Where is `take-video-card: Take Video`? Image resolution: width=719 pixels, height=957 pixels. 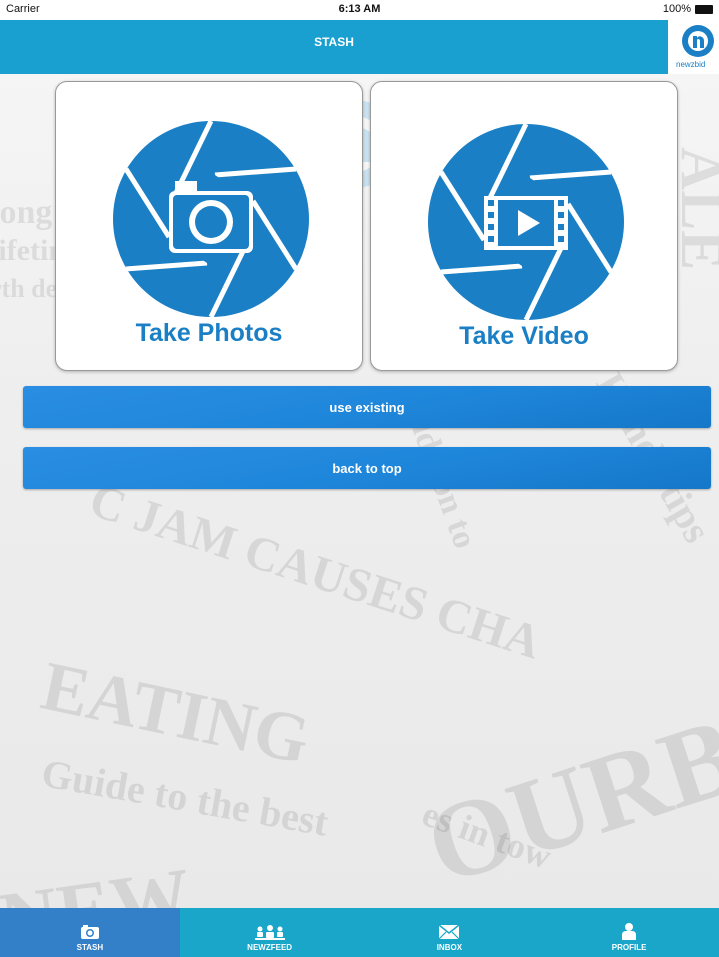
take-video-card: Take Video is located at coordinates (524, 226).